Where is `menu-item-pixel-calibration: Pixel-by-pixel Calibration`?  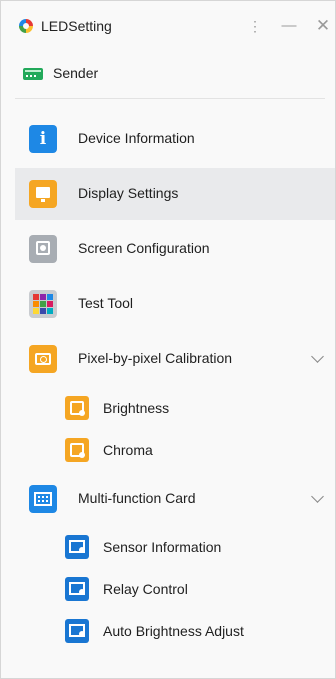
menu-item-pixel-calibration: Pixel-by-pixel Calibration is located at coordinates (175, 359).